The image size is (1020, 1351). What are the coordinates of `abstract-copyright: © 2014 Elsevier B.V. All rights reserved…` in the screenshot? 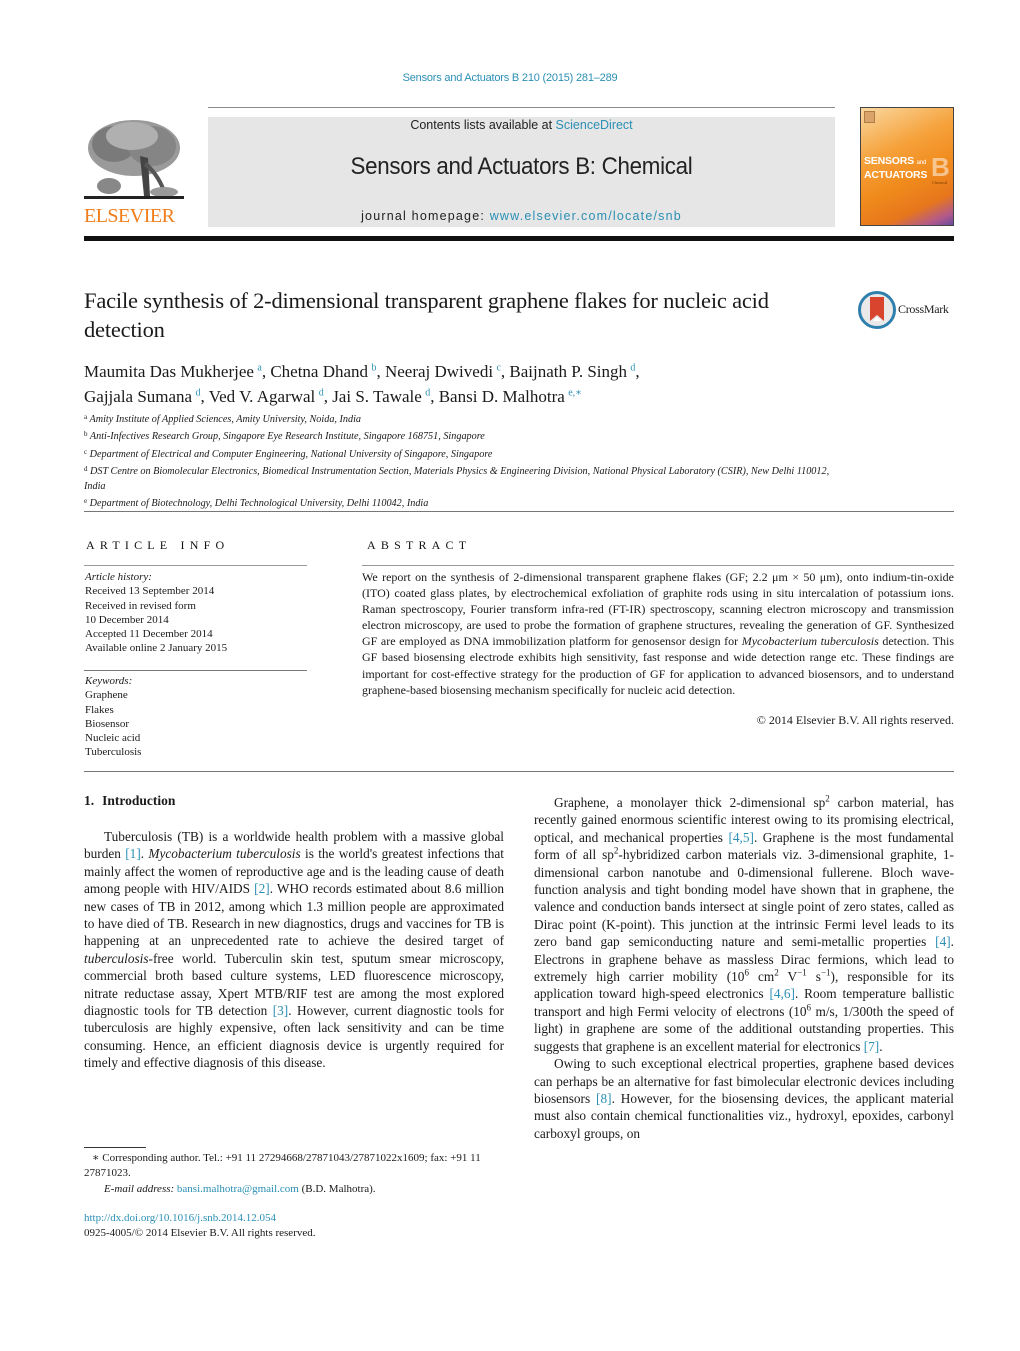 It's located at (855, 720).